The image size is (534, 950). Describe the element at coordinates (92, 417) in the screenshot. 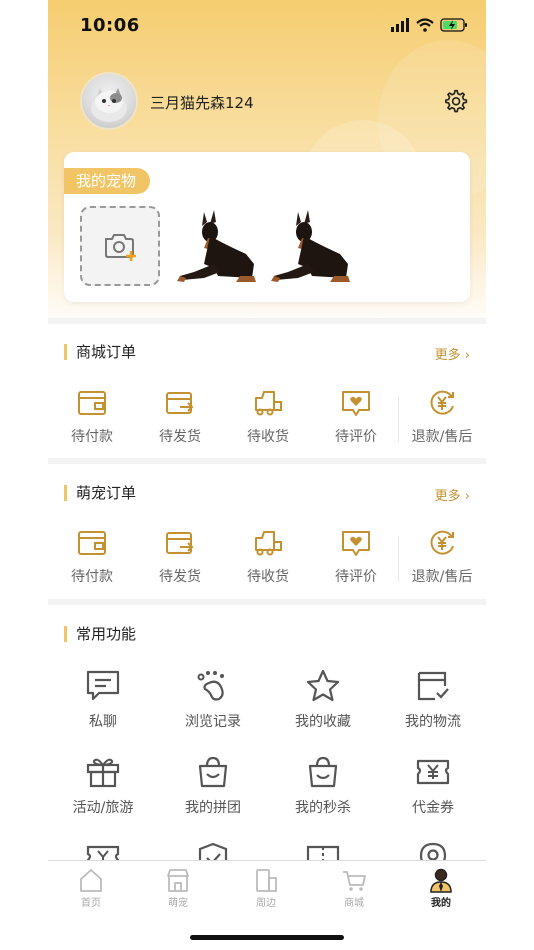

I see `mall-order-pending-payment: 待付款` at that location.